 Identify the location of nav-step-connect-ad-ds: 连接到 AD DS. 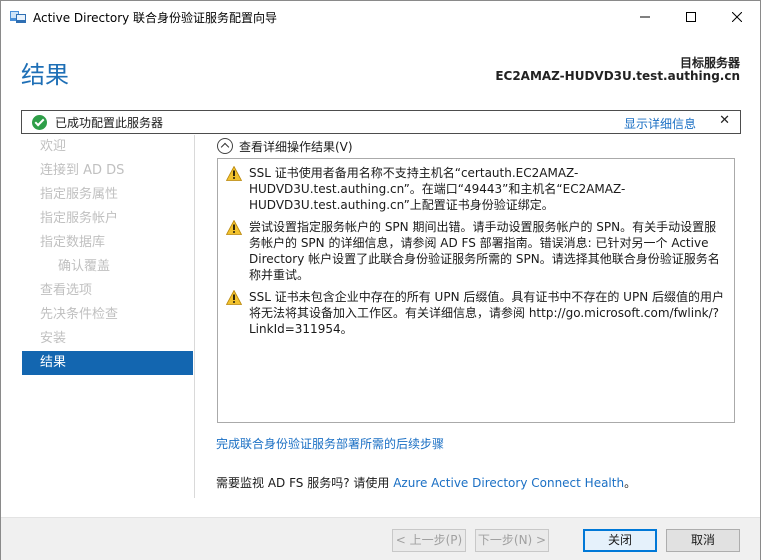
(82, 170).